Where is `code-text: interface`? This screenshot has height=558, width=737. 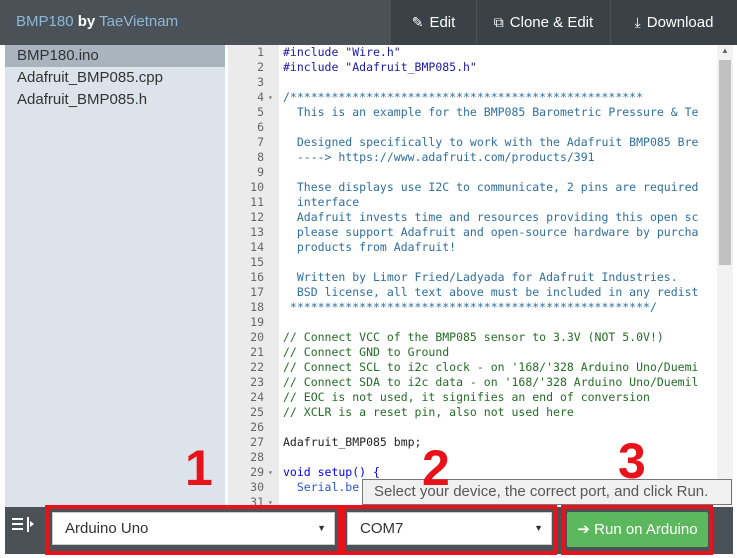
code-text: interface is located at coordinates (321, 202).